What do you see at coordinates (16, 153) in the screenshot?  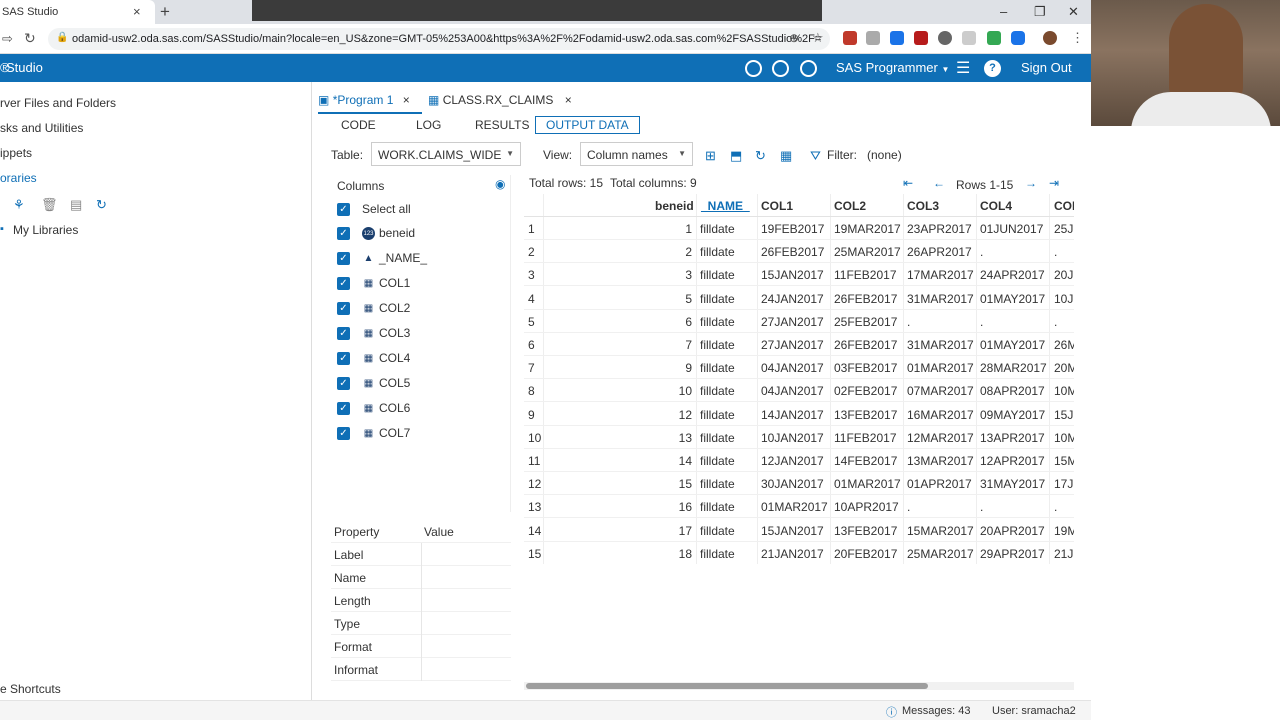 I see `nav-snippets: ippets` at bounding box center [16, 153].